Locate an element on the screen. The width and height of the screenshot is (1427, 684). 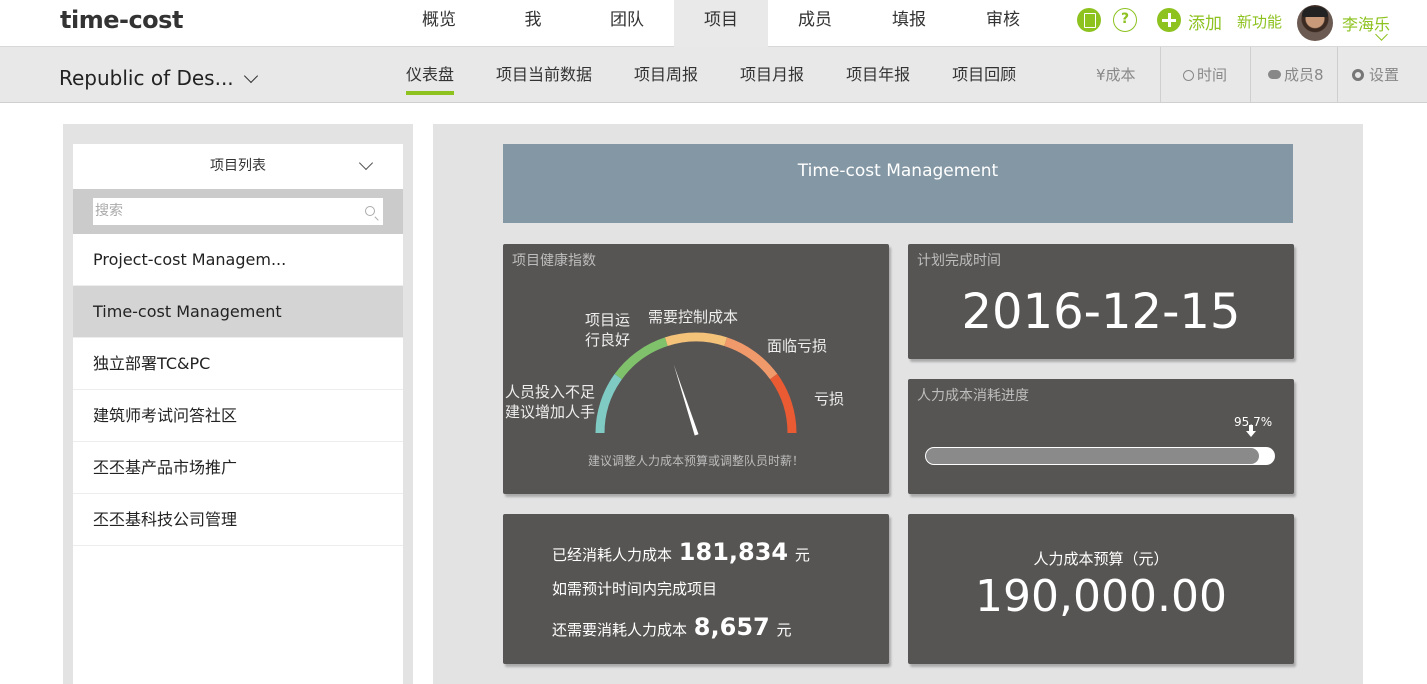
list-item: 丕丕基科技公司管理 is located at coordinates (238, 520).